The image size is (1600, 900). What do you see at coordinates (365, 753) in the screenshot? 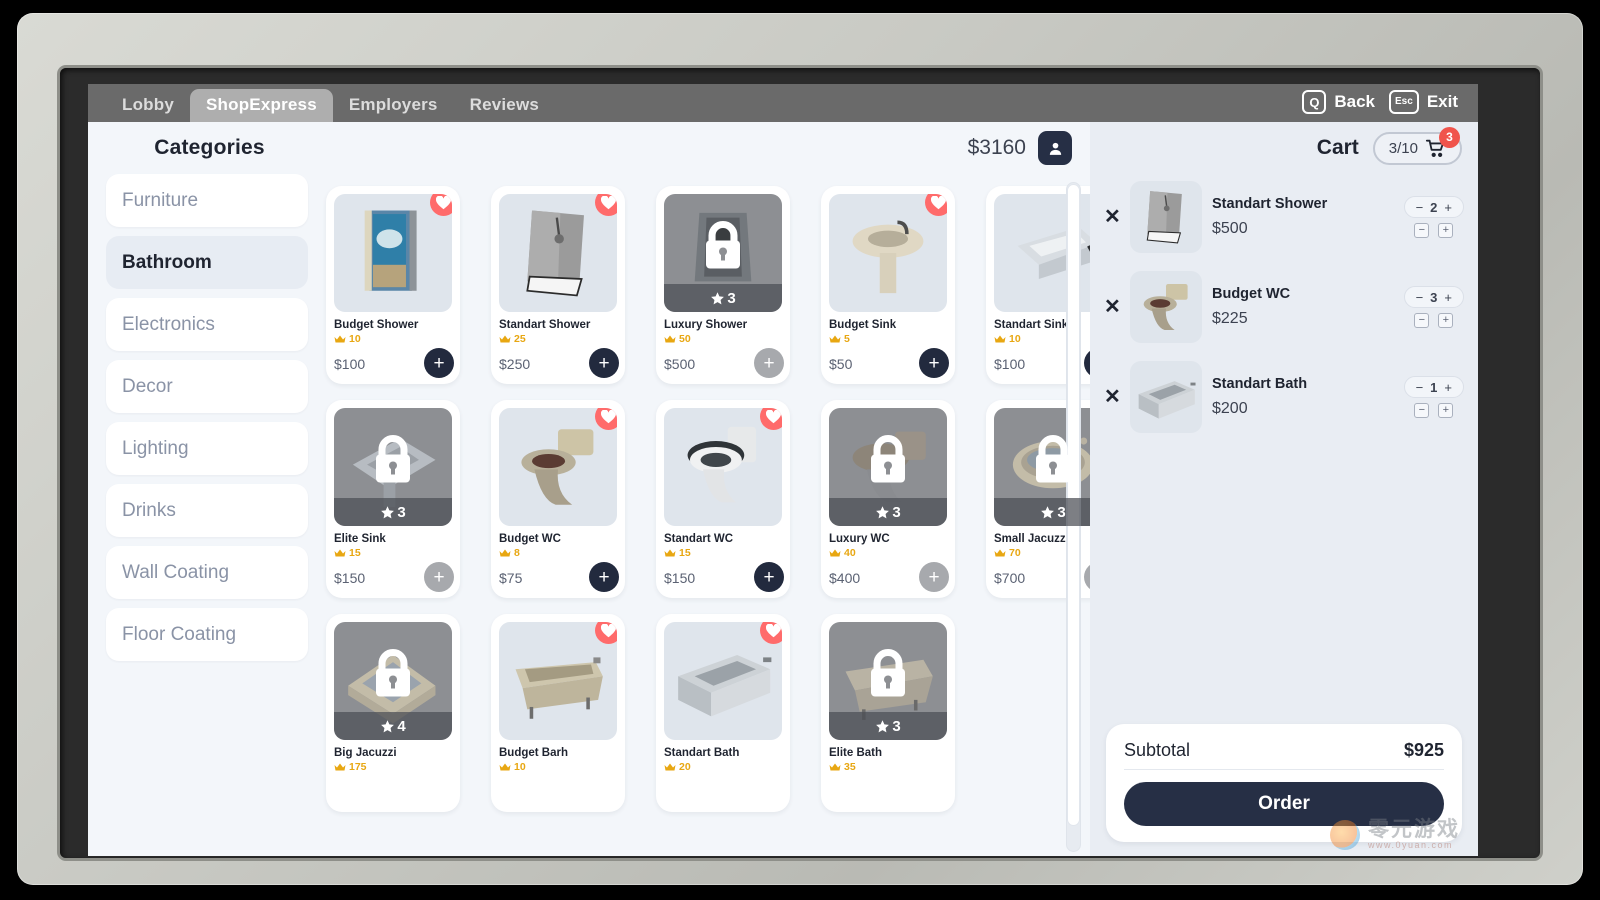
I see `product-name: Big Jacuzzi` at bounding box center [365, 753].